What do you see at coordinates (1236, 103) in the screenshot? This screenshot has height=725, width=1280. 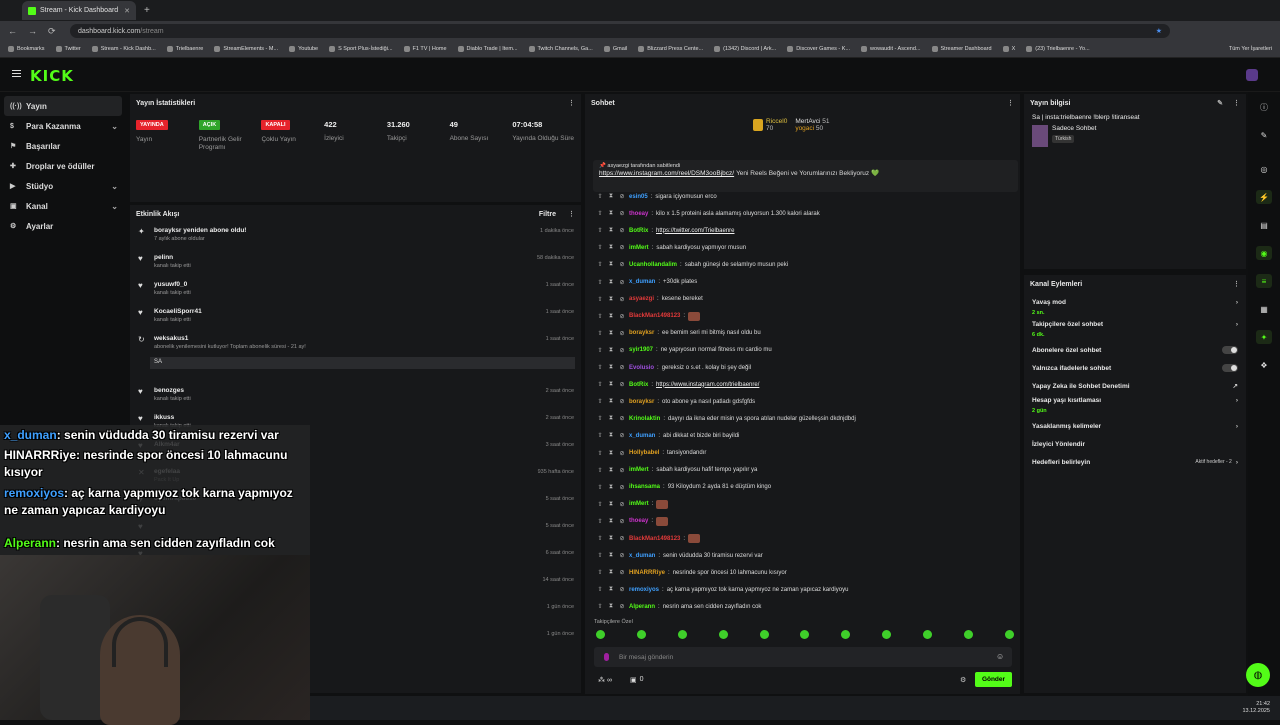 I see `info-more-icon: ⋮` at bounding box center [1236, 103].